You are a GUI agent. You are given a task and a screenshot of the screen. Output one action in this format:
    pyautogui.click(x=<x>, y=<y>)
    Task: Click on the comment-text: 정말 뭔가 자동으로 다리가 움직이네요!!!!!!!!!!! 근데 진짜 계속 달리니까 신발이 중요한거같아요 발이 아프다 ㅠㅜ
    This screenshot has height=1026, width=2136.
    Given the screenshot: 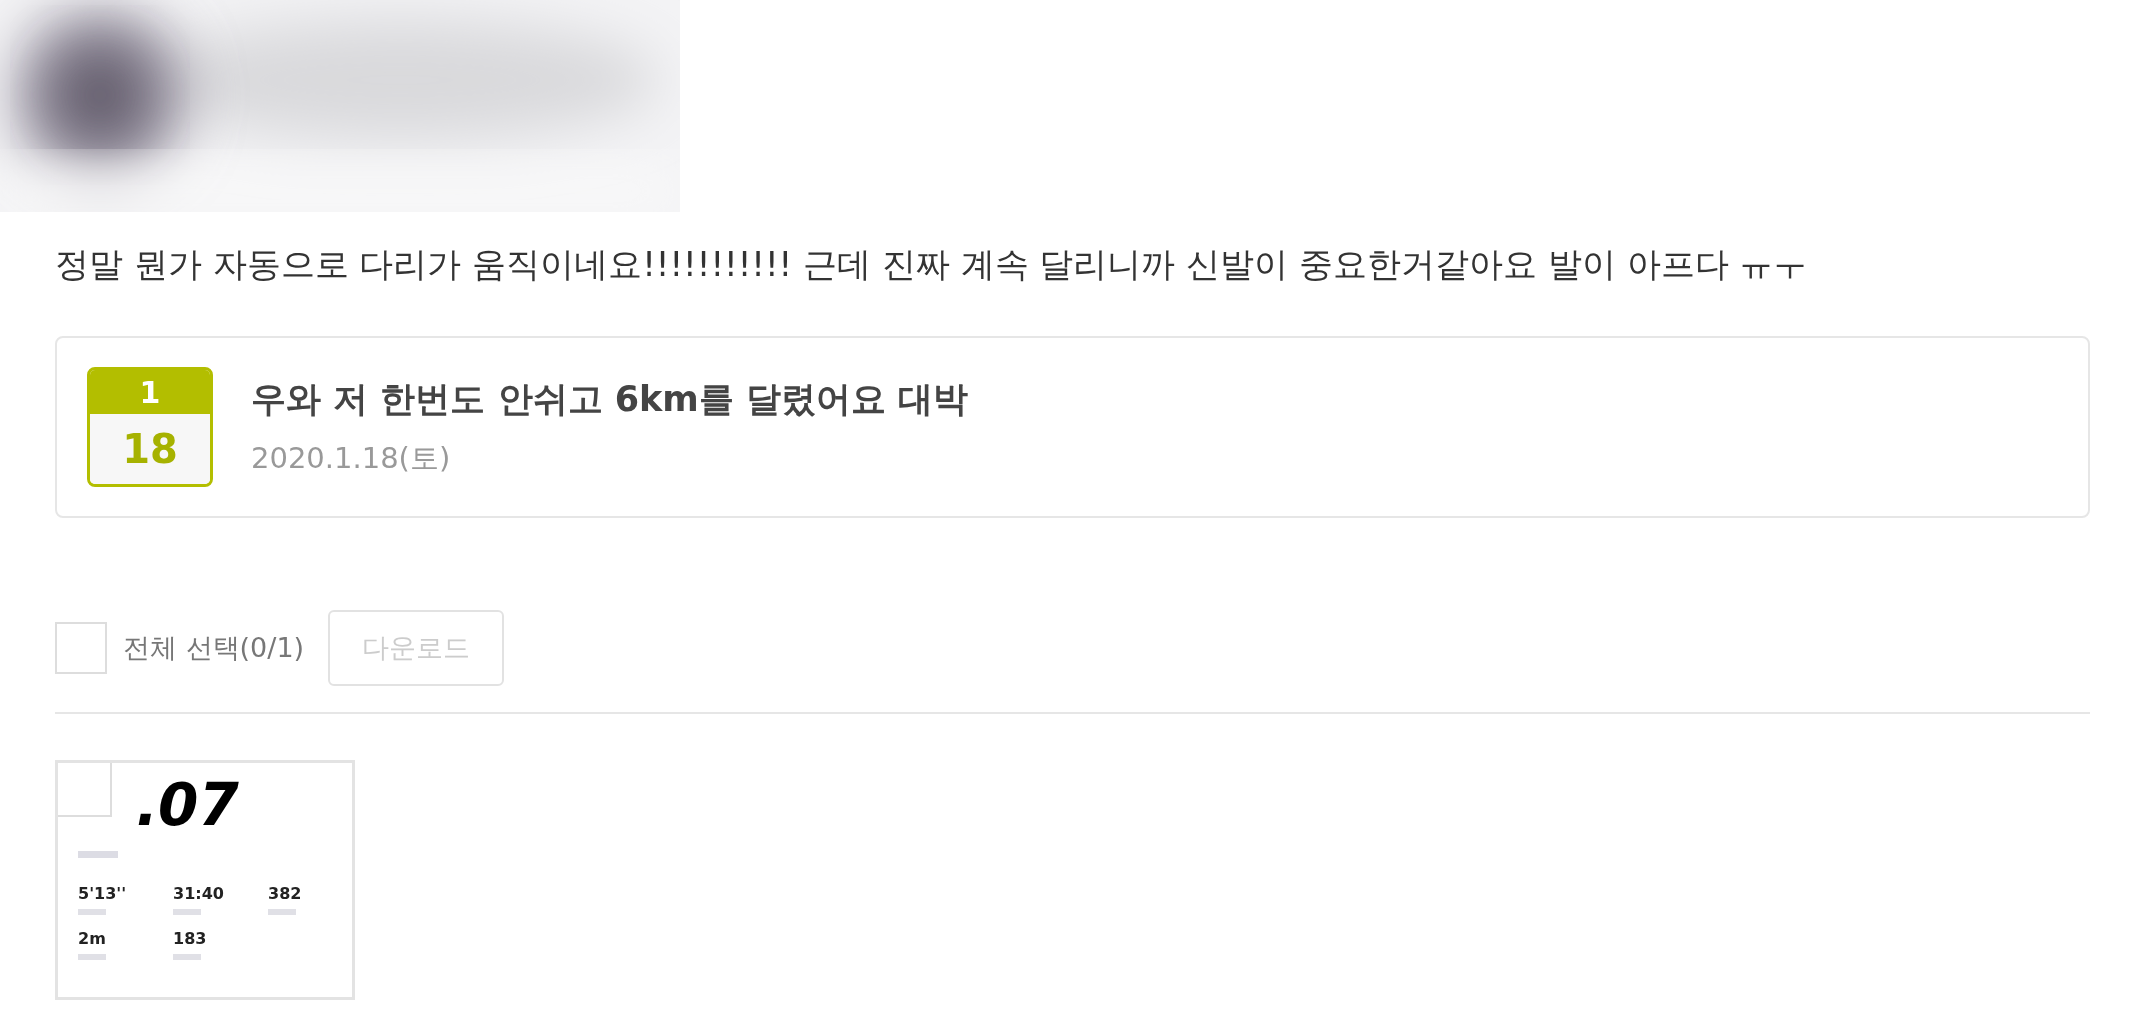 What is the action you would take?
    pyautogui.click(x=932, y=264)
    